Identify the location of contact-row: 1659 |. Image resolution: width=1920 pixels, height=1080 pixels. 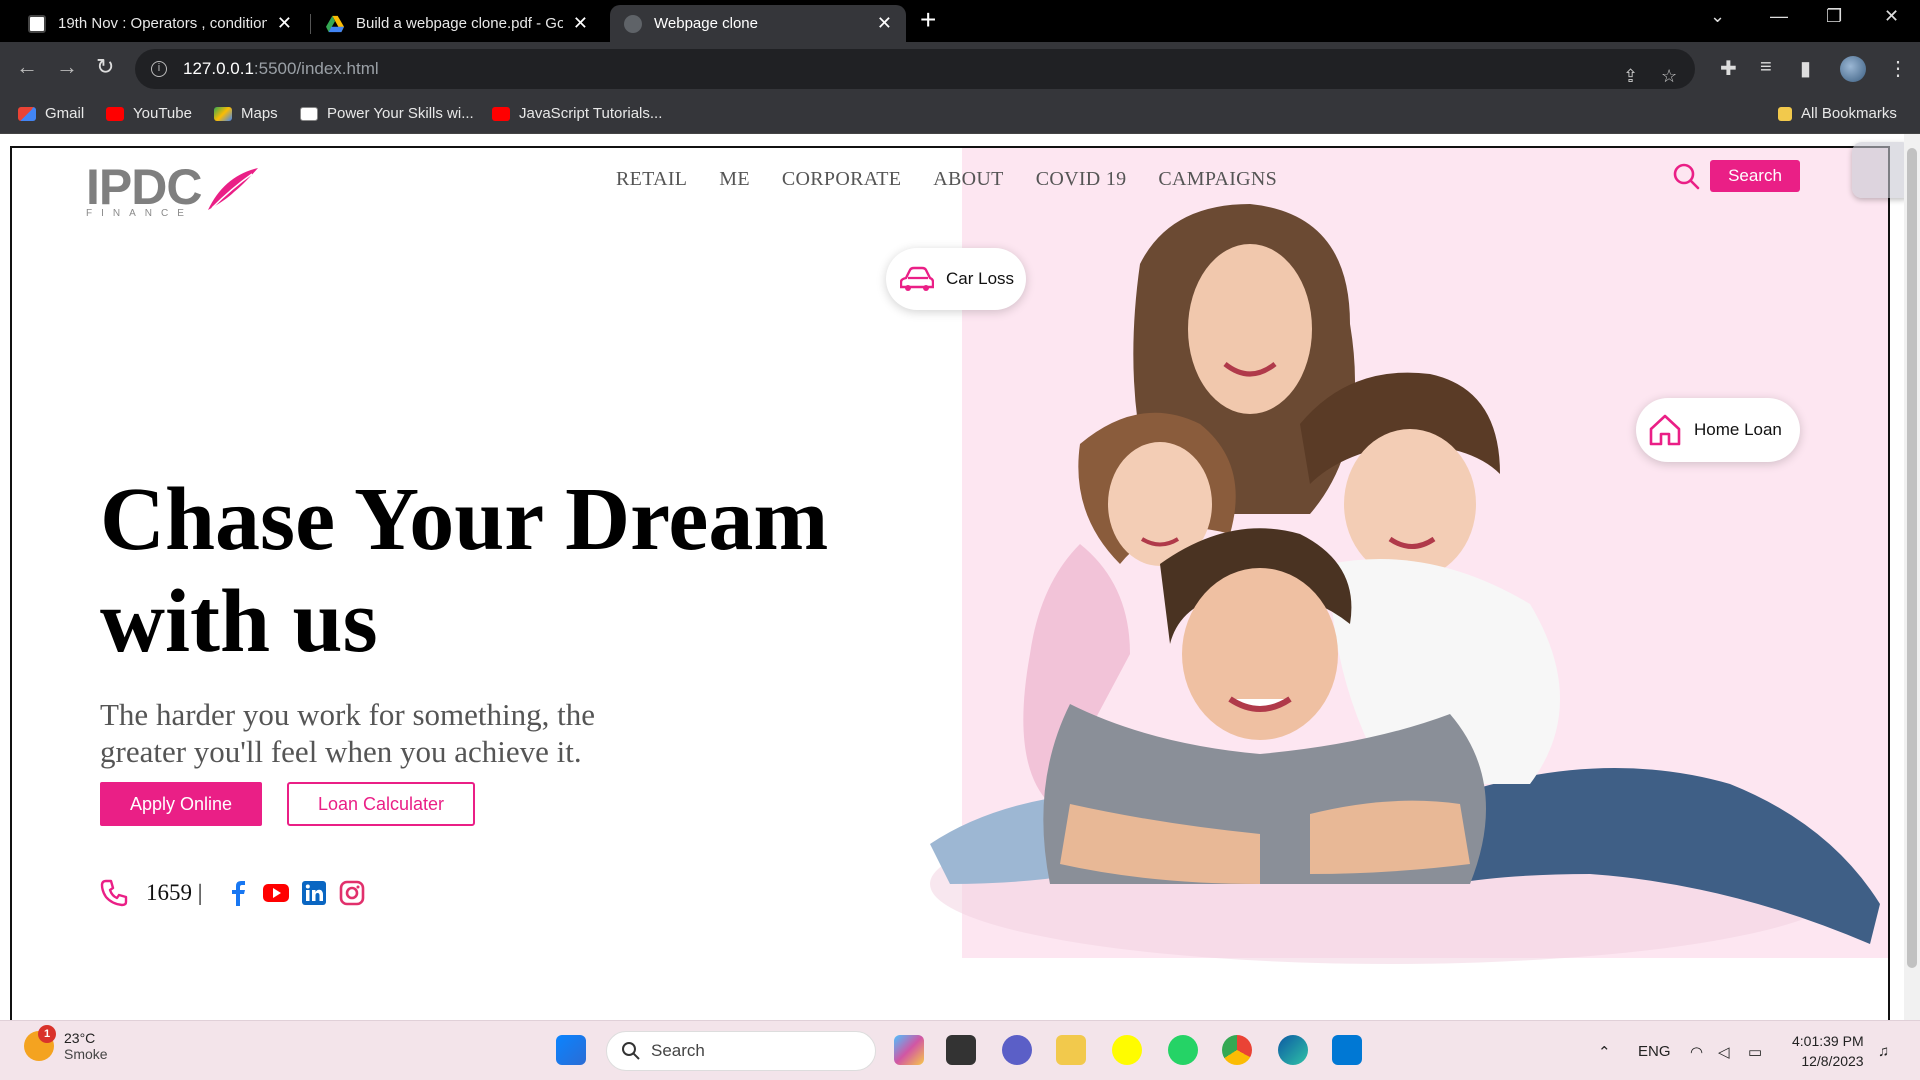
(238, 893).